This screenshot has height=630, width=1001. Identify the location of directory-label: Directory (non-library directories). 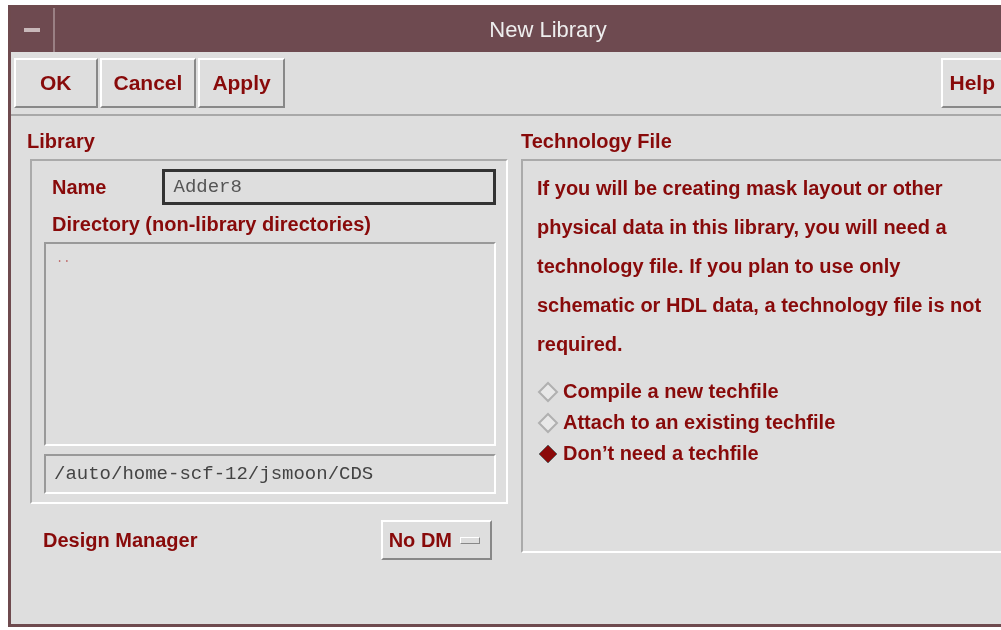
(211, 224).